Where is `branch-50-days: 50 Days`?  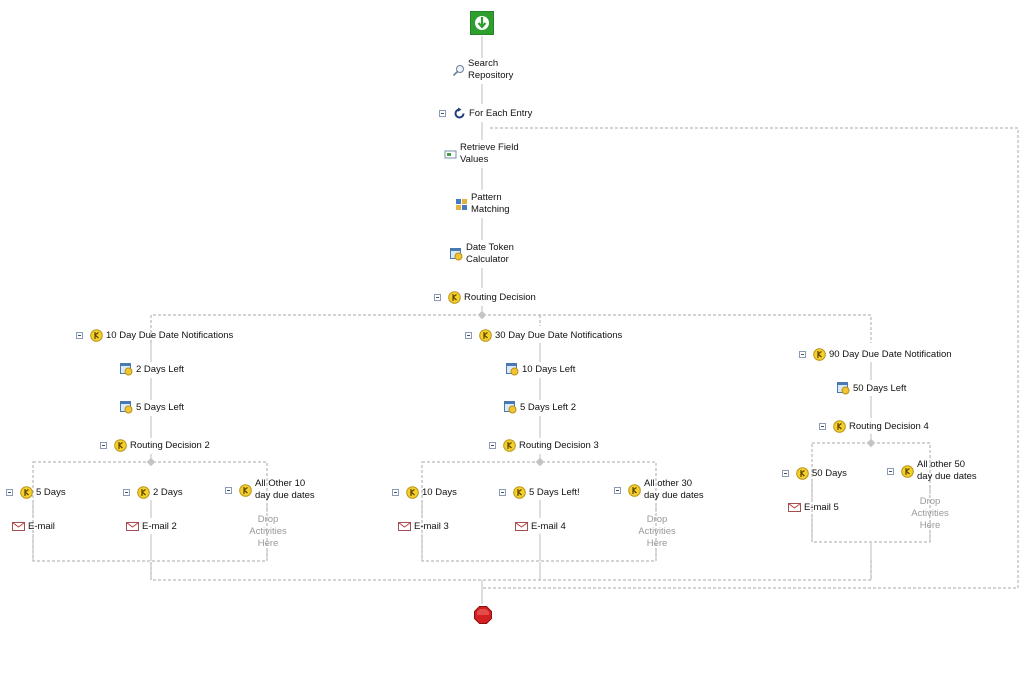 branch-50-days: 50 Days is located at coordinates (814, 473).